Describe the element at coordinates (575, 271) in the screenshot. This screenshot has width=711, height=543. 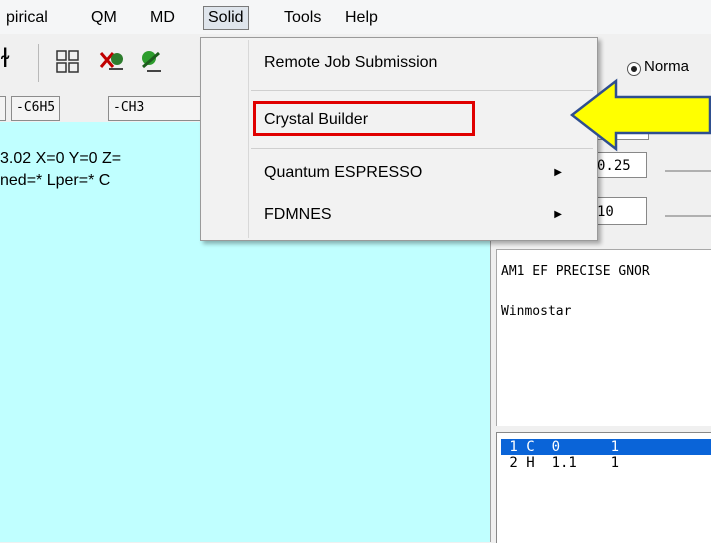
I see `keywords-text: AM1 EF PRECISE GNOR` at that location.